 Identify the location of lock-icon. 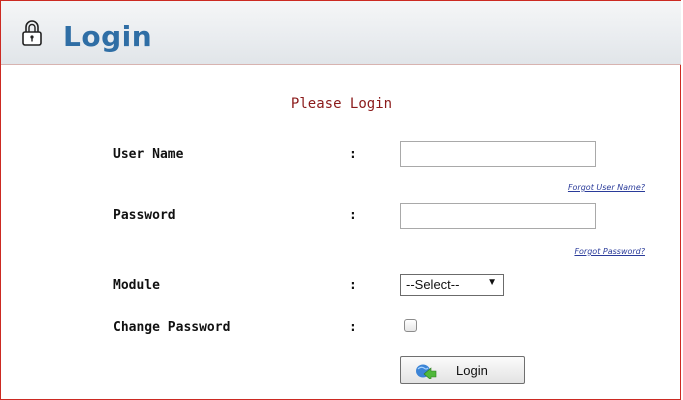
(32, 33).